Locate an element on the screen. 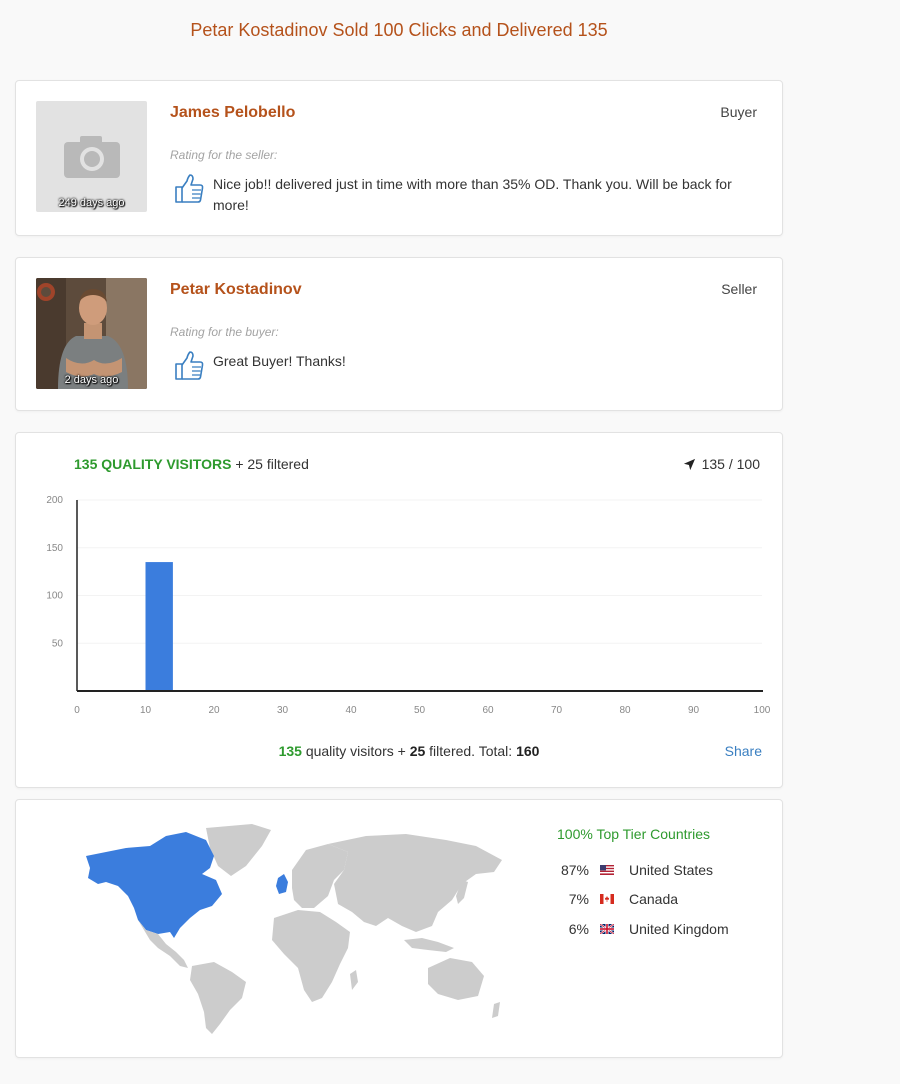 The width and height of the screenshot is (900, 1084). reviewer-name: Petar Kostadinov is located at coordinates (236, 290).